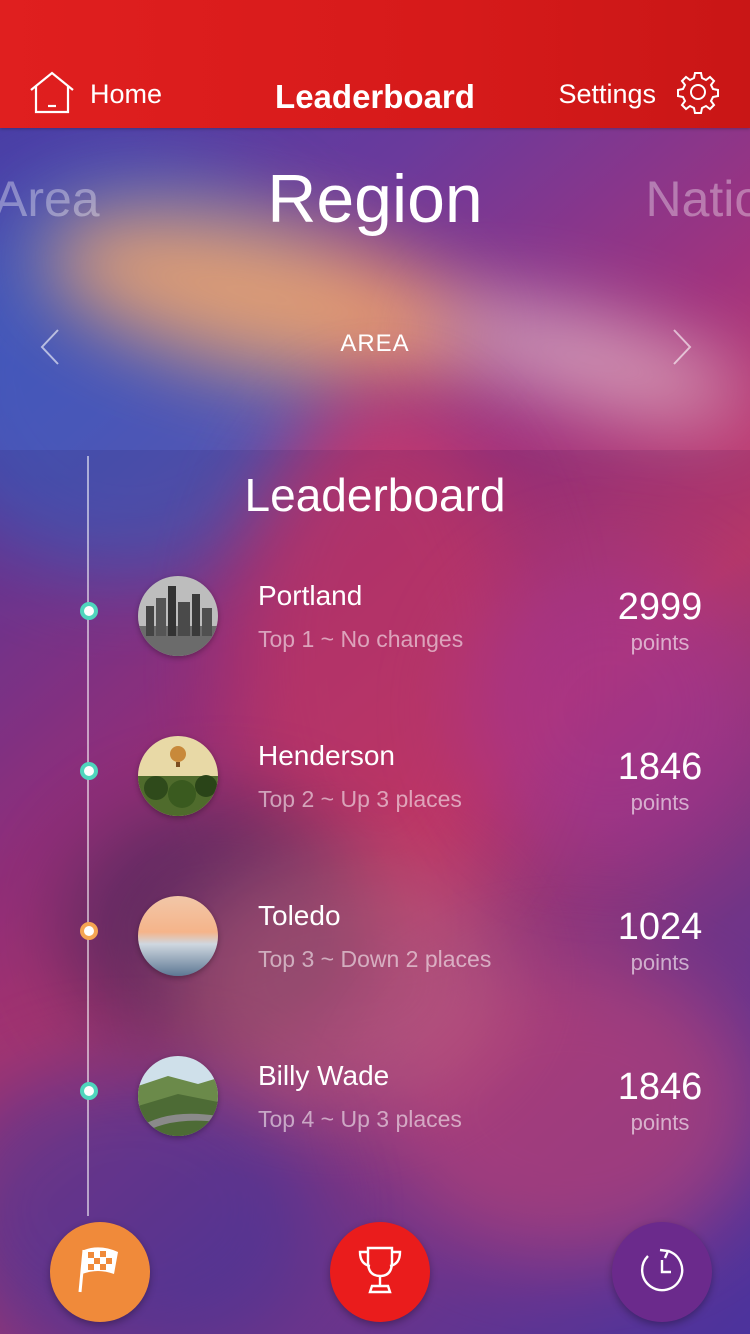  I want to click on tab-nation: Nation, so click(697, 199).